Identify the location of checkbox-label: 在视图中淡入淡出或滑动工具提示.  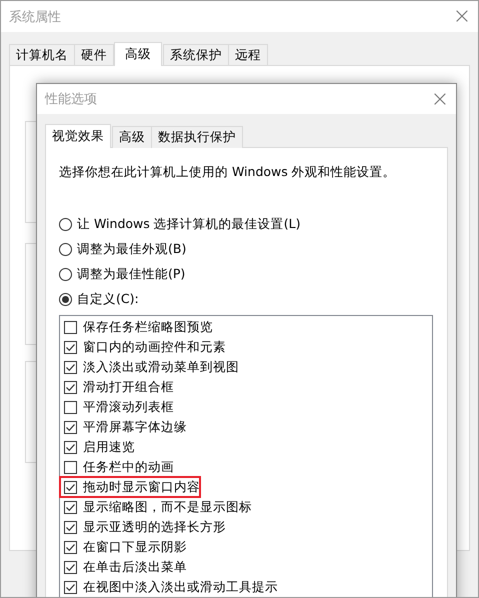
(180, 587).